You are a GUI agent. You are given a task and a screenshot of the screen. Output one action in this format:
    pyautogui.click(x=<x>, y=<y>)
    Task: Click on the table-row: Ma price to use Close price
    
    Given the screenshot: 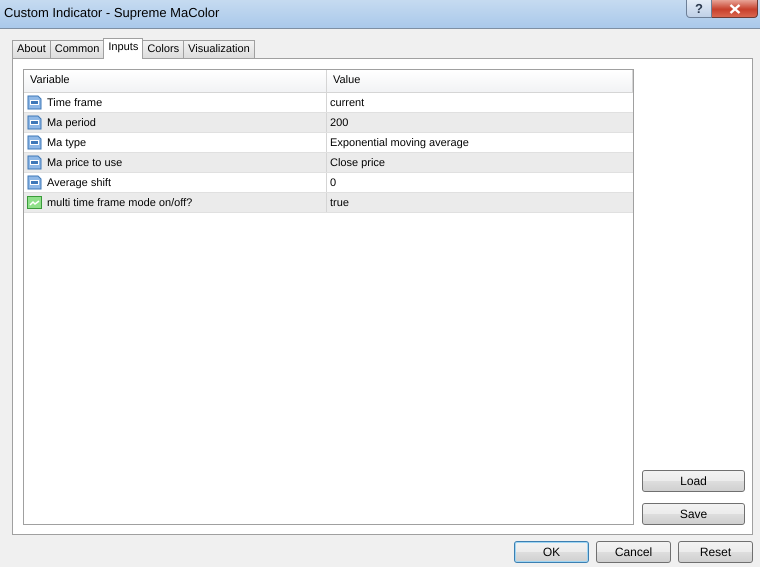 What is the action you would take?
    pyautogui.click(x=328, y=163)
    